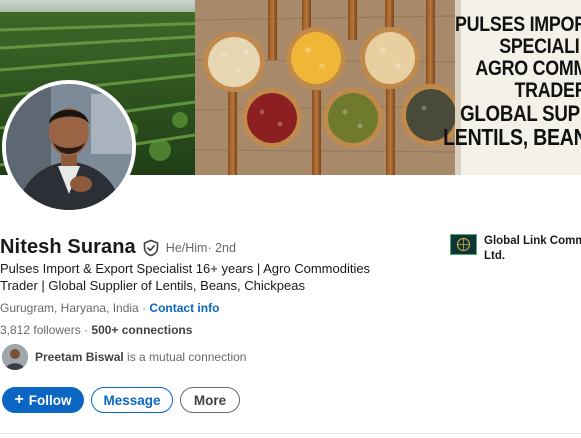 The width and height of the screenshot is (581, 438). What do you see at coordinates (539, 47) in the screenshot?
I see `banner-line: SPECIALI` at bounding box center [539, 47].